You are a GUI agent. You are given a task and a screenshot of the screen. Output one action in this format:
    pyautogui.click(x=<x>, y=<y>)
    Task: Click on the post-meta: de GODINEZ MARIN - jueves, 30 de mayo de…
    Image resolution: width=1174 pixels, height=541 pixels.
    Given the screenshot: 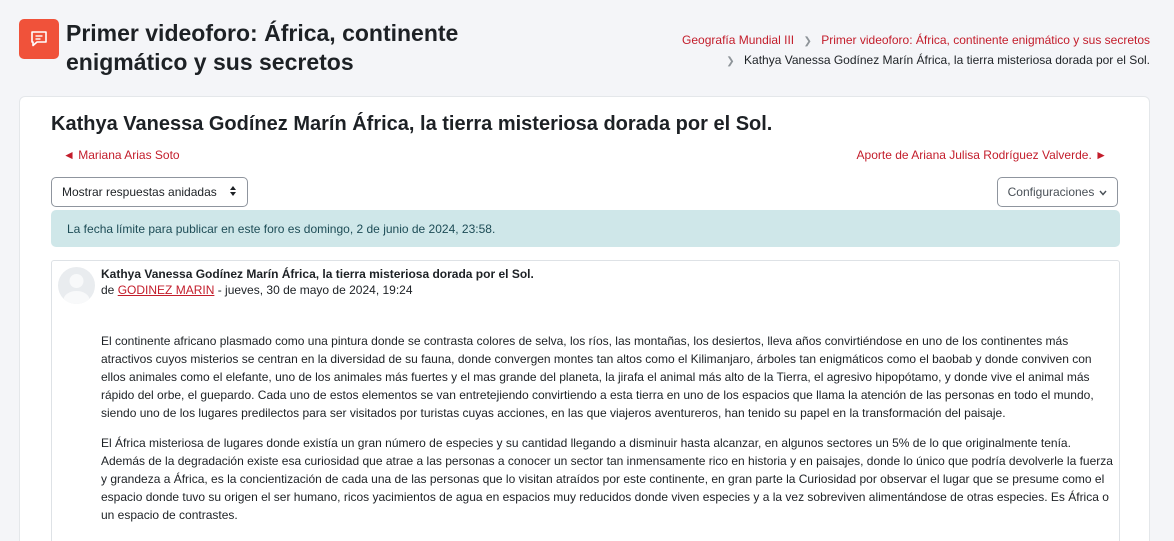 What is the action you would take?
    pyautogui.click(x=257, y=290)
    